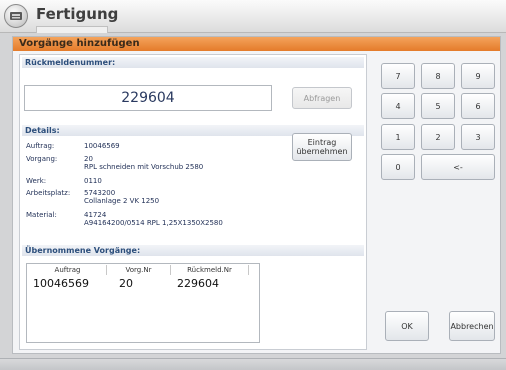 This screenshot has width=506, height=370. Describe the element at coordinates (438, 106) in the screenshot. I see `key-5: 5` at that location.